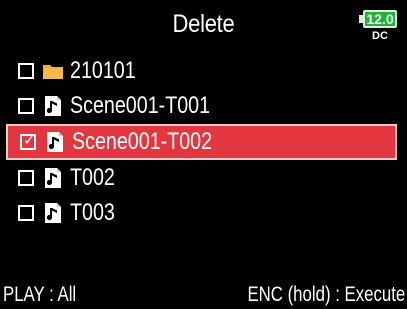 The height and width of the screenshot is (309, 407). What do you see at coordinates (380, 19) in the screenshot?
I see `battery-voltage: 12.0` at bounding box center [380, 19].